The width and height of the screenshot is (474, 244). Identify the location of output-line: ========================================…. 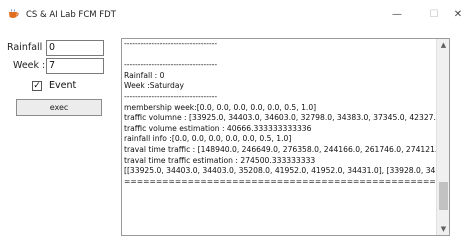
(280, 181).